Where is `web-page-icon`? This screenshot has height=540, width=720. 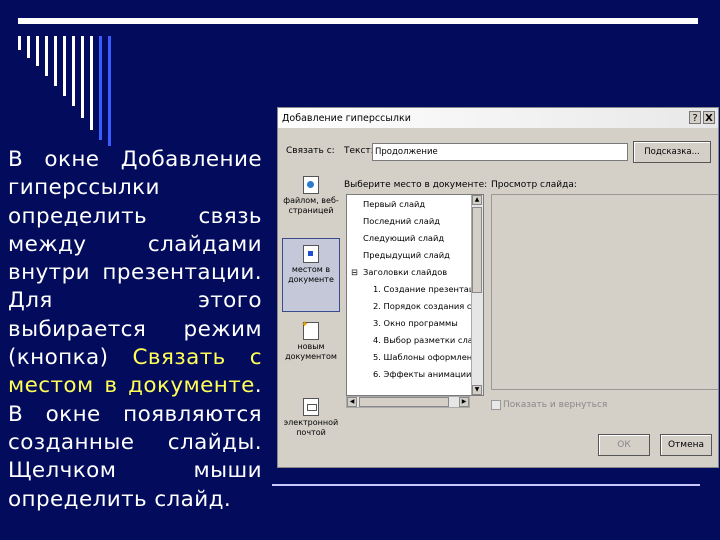
web-page-icon is located at coordinates (311, 185).